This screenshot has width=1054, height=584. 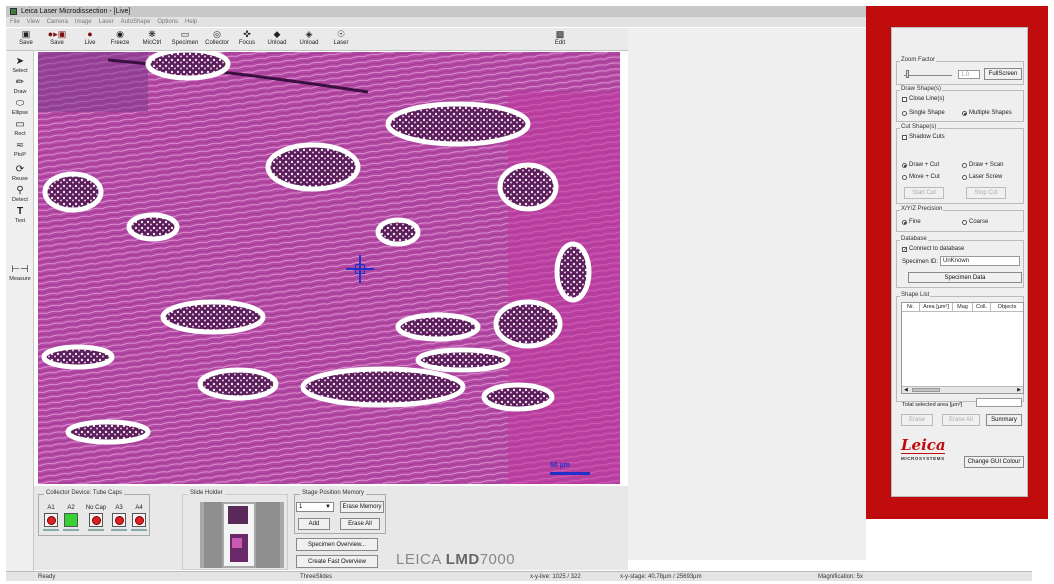 What do you see at coordinates (560, 43) in the screenshot?
I see `edit-label: Edit` at bounding box center [560, 43].